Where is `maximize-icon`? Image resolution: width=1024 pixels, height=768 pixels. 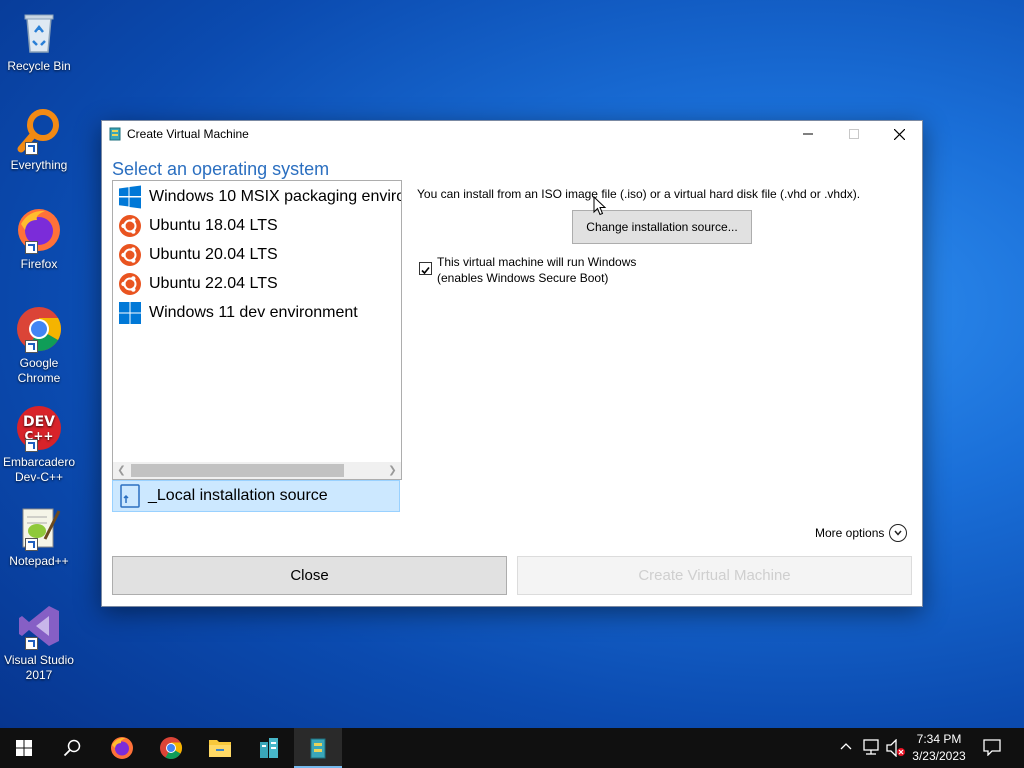
maximize-icon is located at coordinates (854, 134).